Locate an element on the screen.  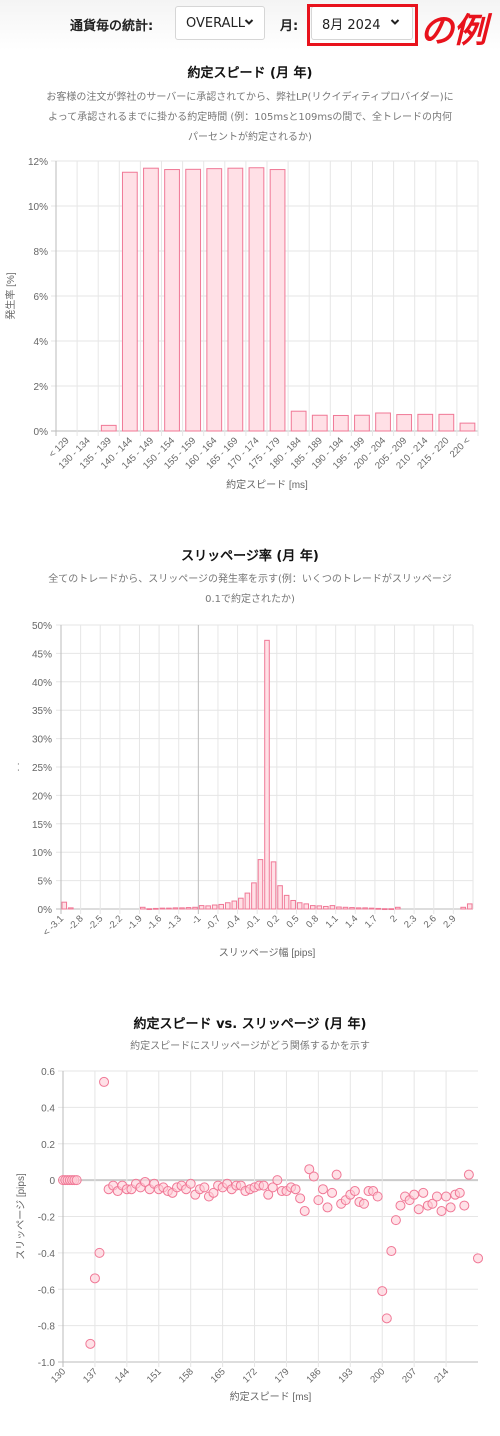
x-tick-label: 165 is located at coordinates (218, 1375).